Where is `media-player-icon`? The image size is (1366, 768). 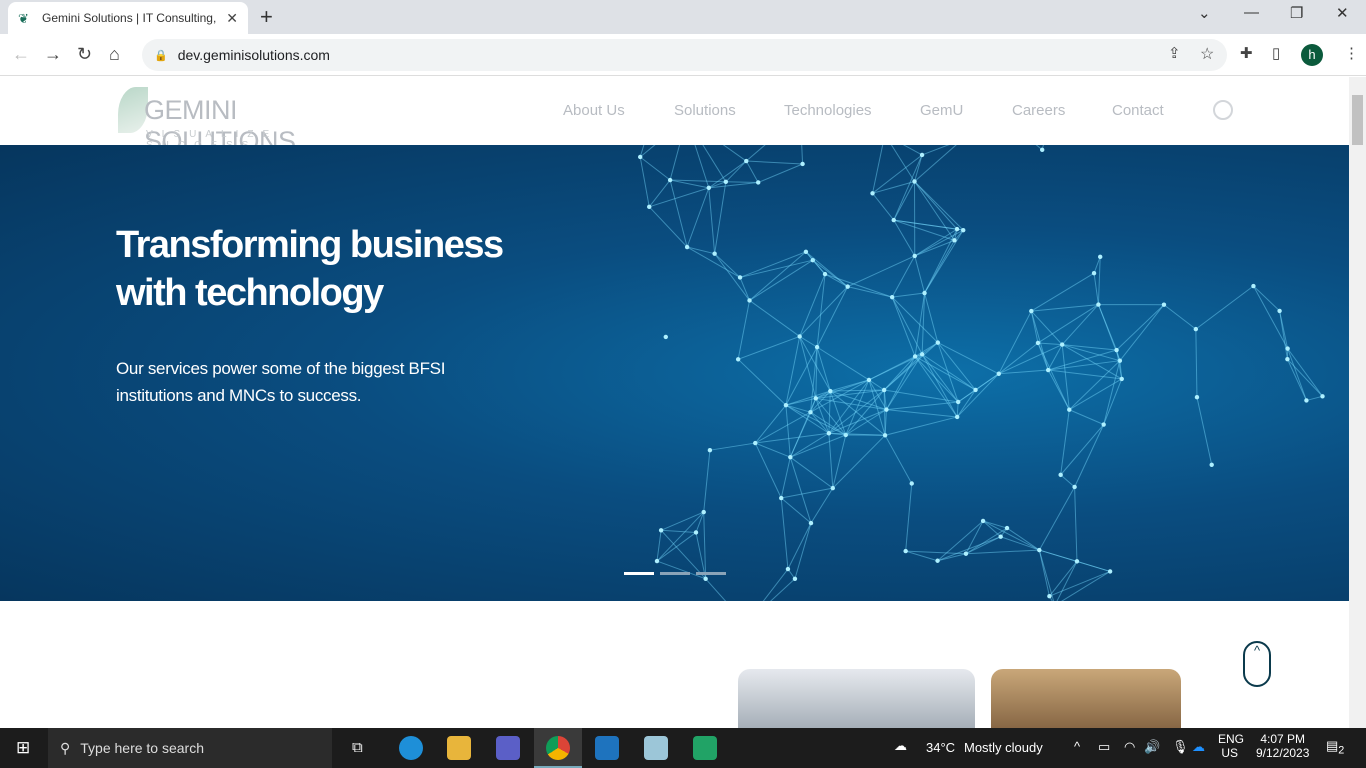
media-player-icon is located at coordinates (705, 748).